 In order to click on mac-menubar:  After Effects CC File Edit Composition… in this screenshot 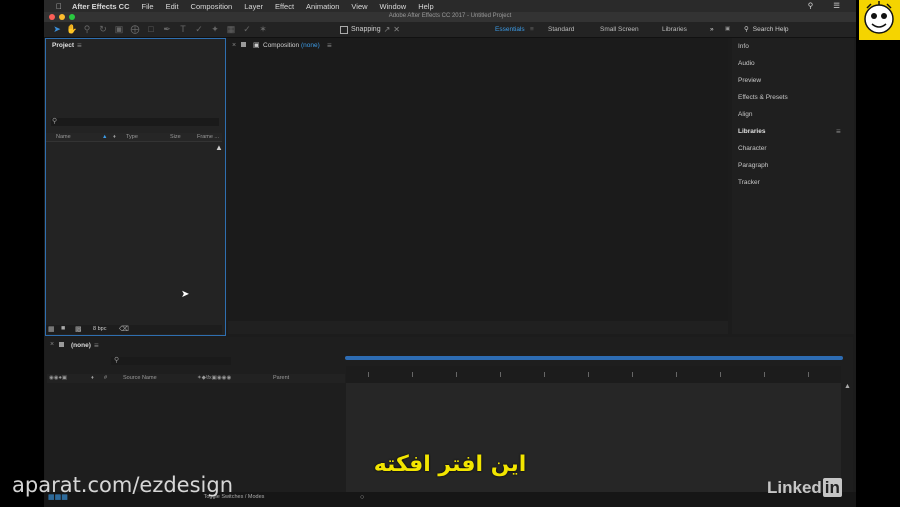, I will do `click(450, 6)`.